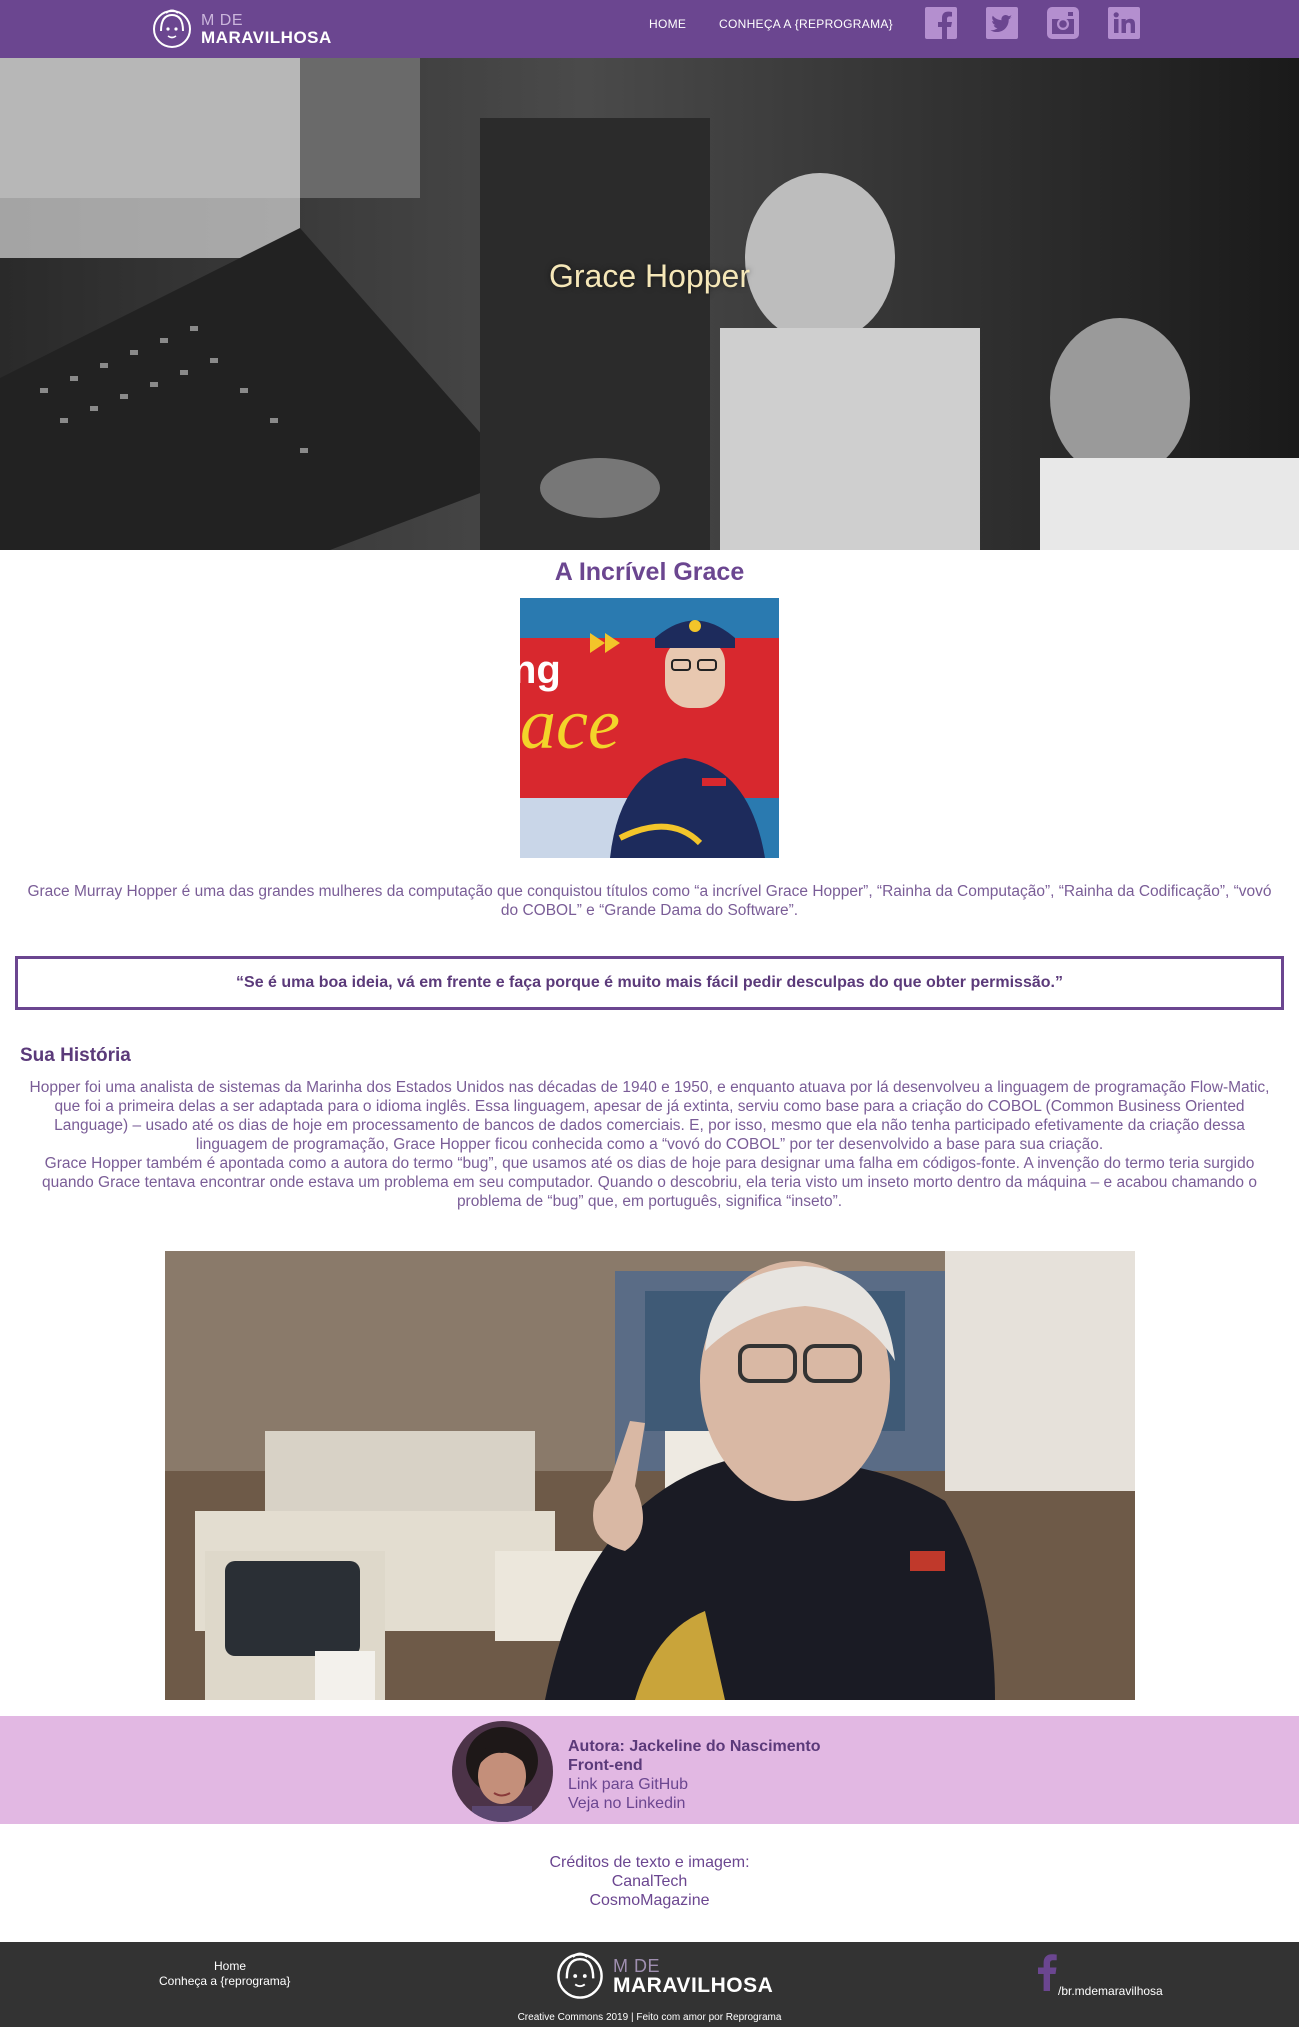 This screenshot has width=1299, height=2027. Describe the element at coordinates (266, 37) in the screenshot. I see `logo-bottom-text: MARAVILHOSA` at that location.